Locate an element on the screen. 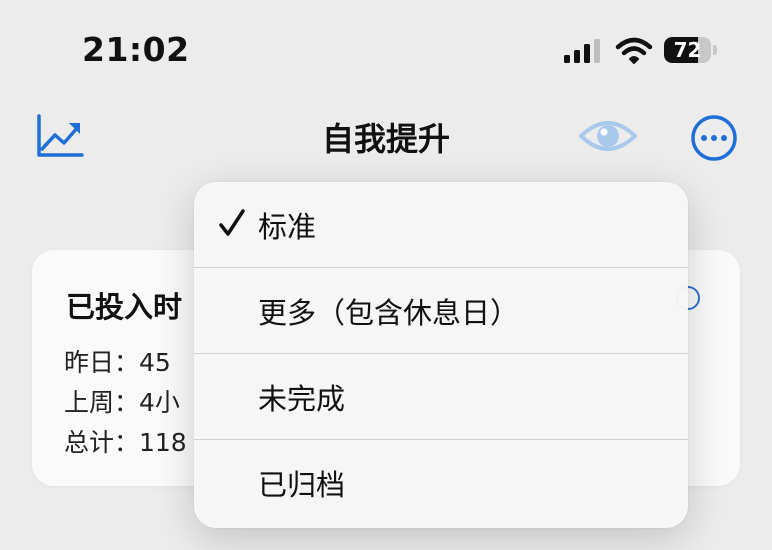 This screenshot has height=550, width=772. menu-item-incomplete: 未完成 is located at coordinates (441, 397).